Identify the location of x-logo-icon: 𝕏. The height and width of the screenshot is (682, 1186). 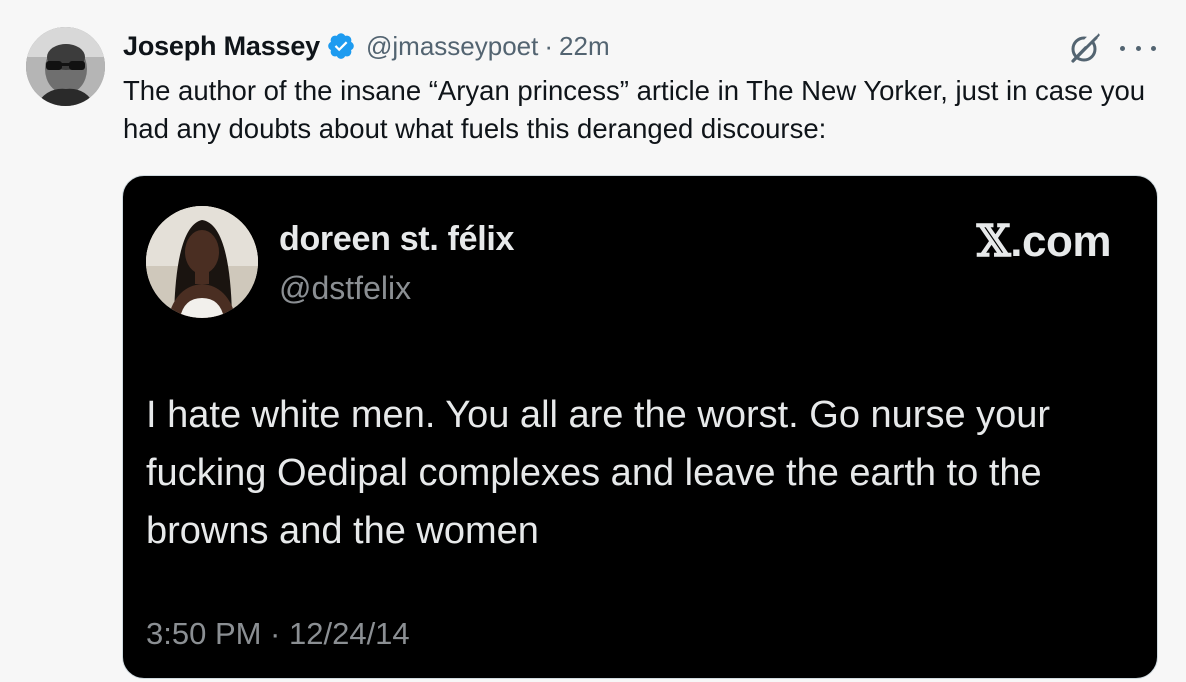
(993, 241).